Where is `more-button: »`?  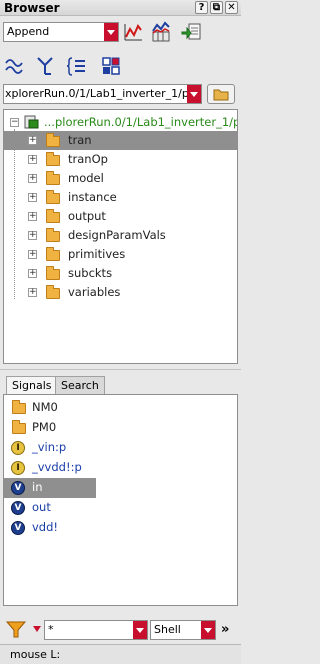 more-button: » is located at coordinates (225, 629).